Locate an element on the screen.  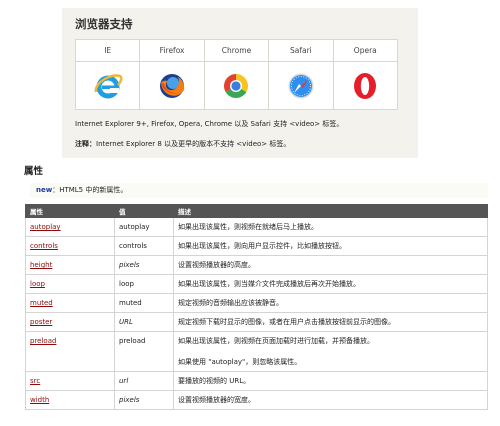
ie-icon is located at coordinates (108, 85).